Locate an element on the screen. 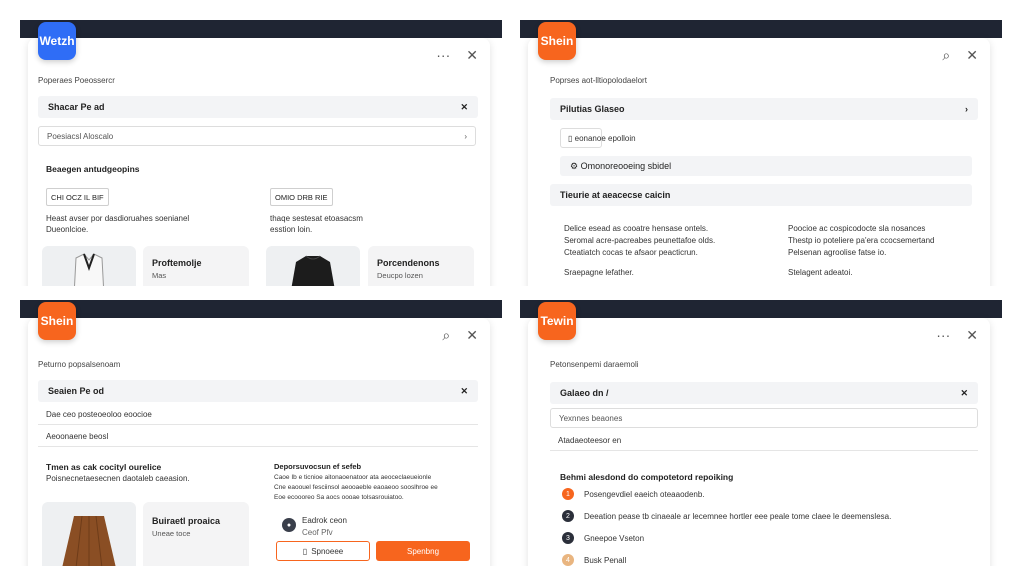 Image resolution: width=1024 pixels, height=585 pixels. user-avatar: ● is located at coordinates (289, 525).